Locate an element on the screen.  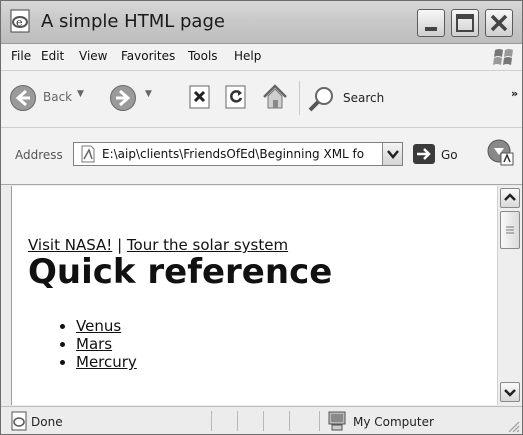
maximize-icon is located at coordinates (465, 23).